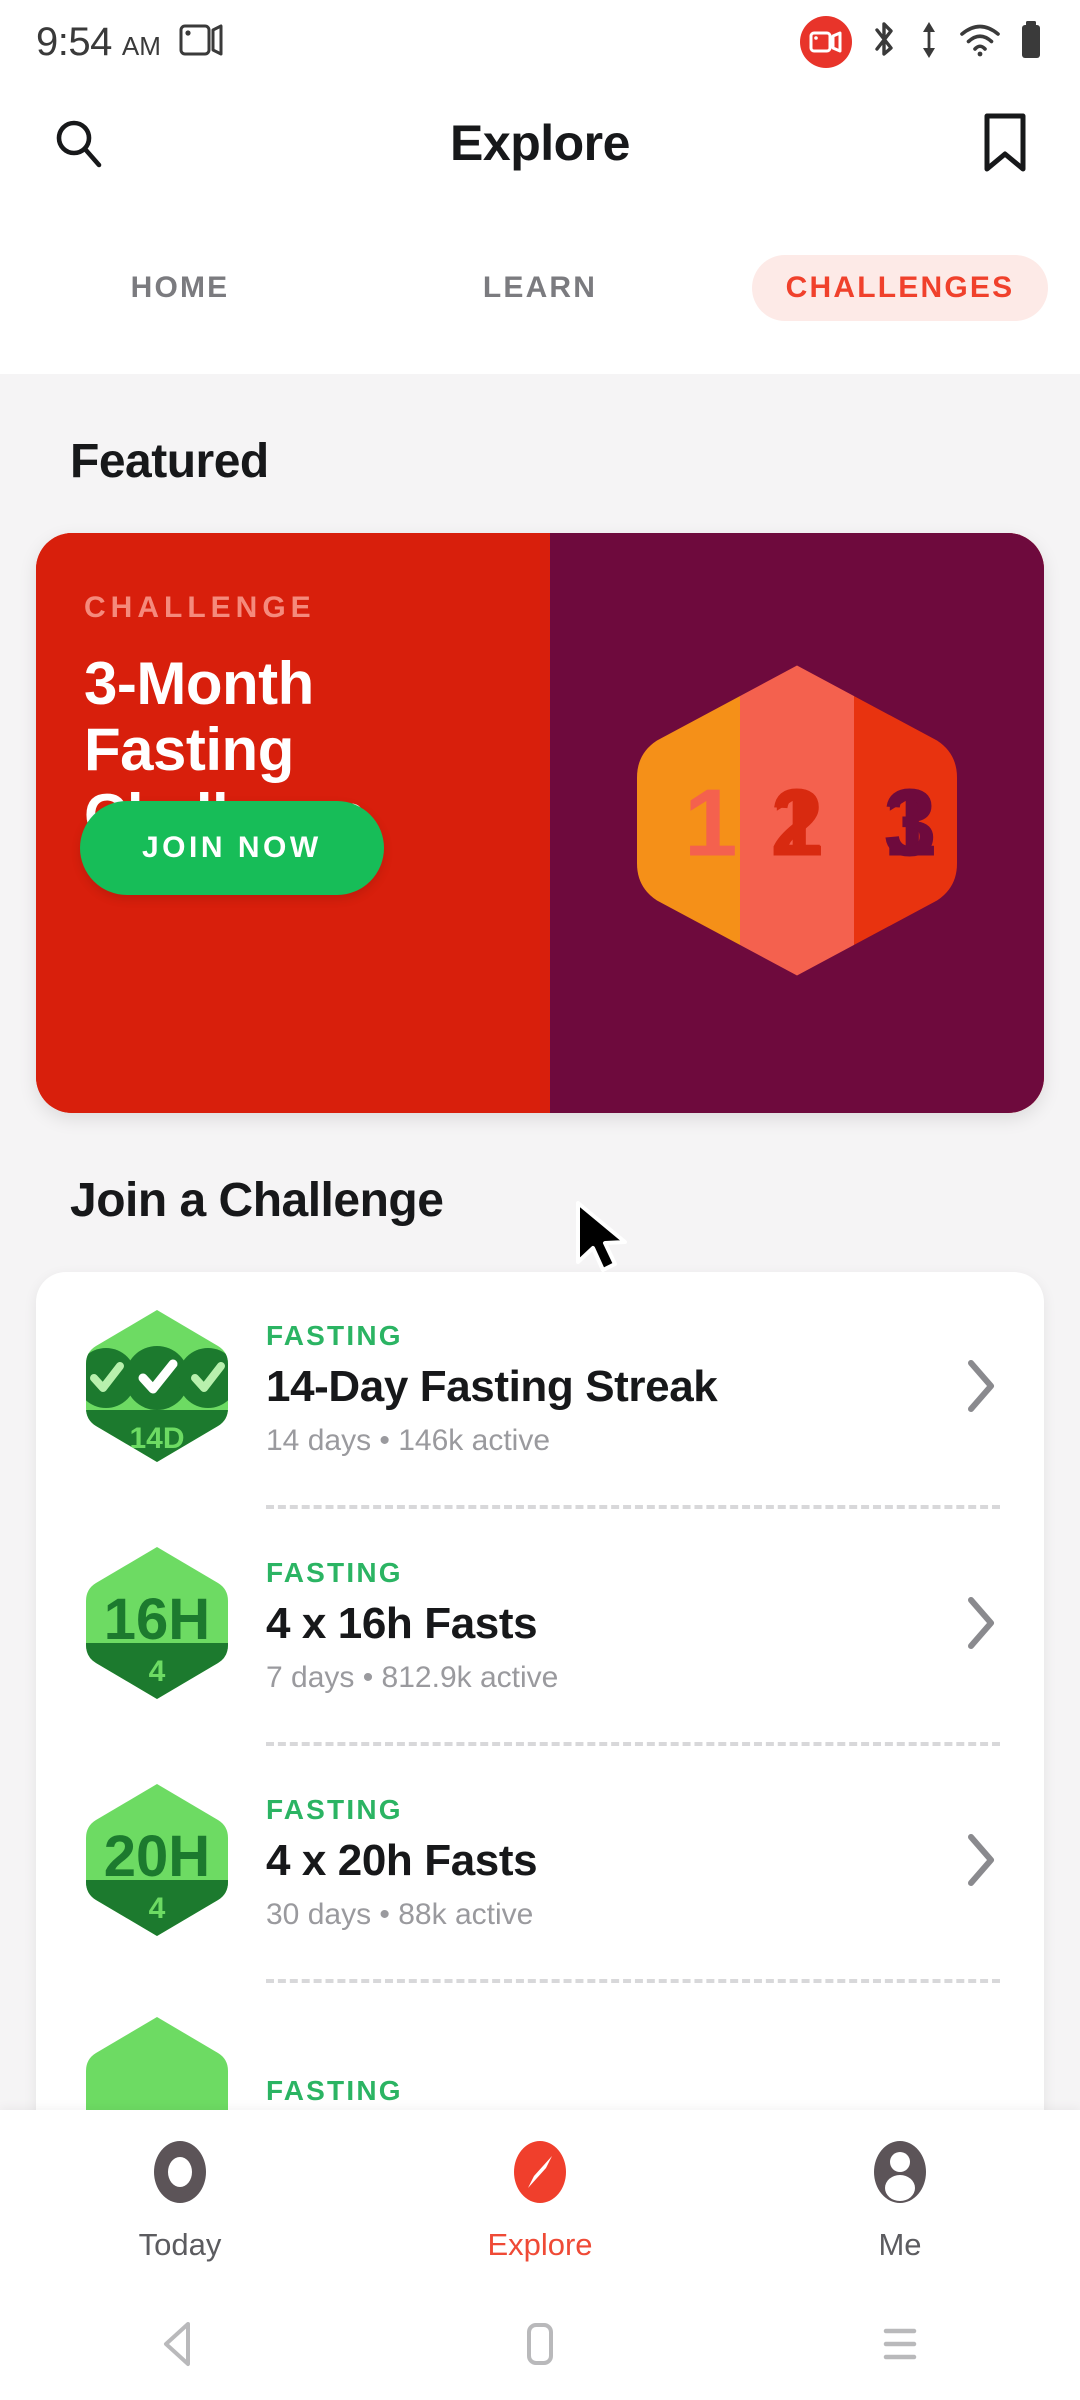 The height and width of the screenshot is (2400, 1080). What do you see at coordinates (408, 1440) in the screenshot?
I see `challenge-meta: 14 days • 146k active` at bounding box center [408, 1440].